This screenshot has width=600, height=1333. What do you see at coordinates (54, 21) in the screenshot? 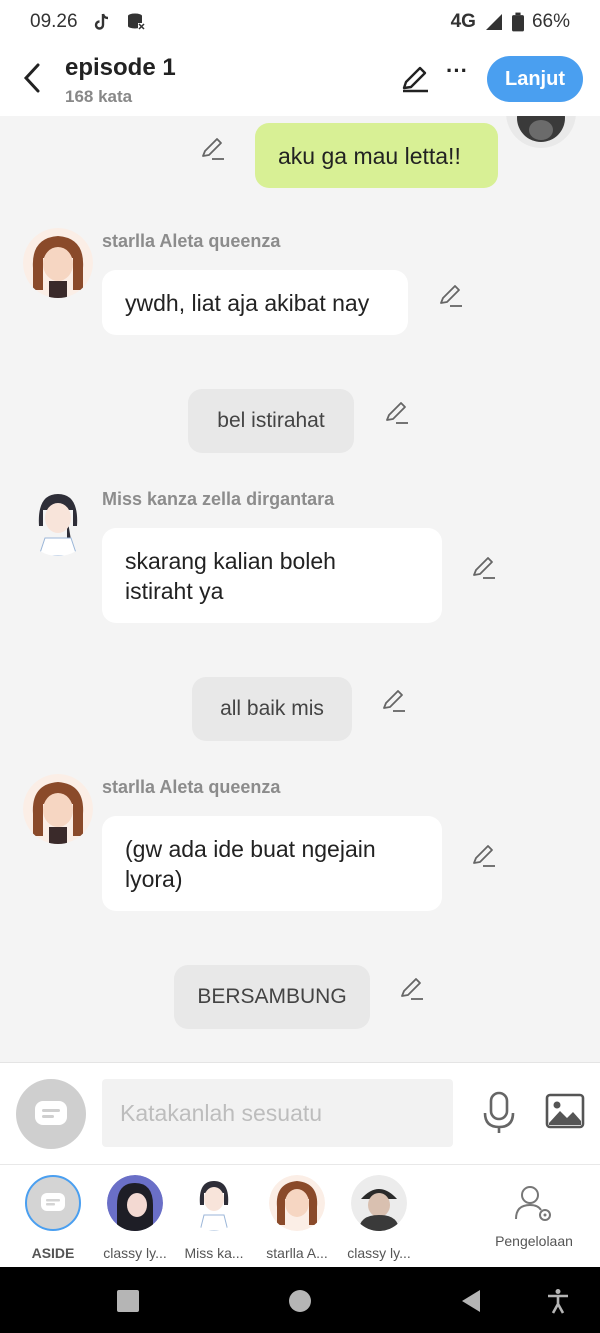
I see `status-time: 09.26` at bounding box center [54, 21].